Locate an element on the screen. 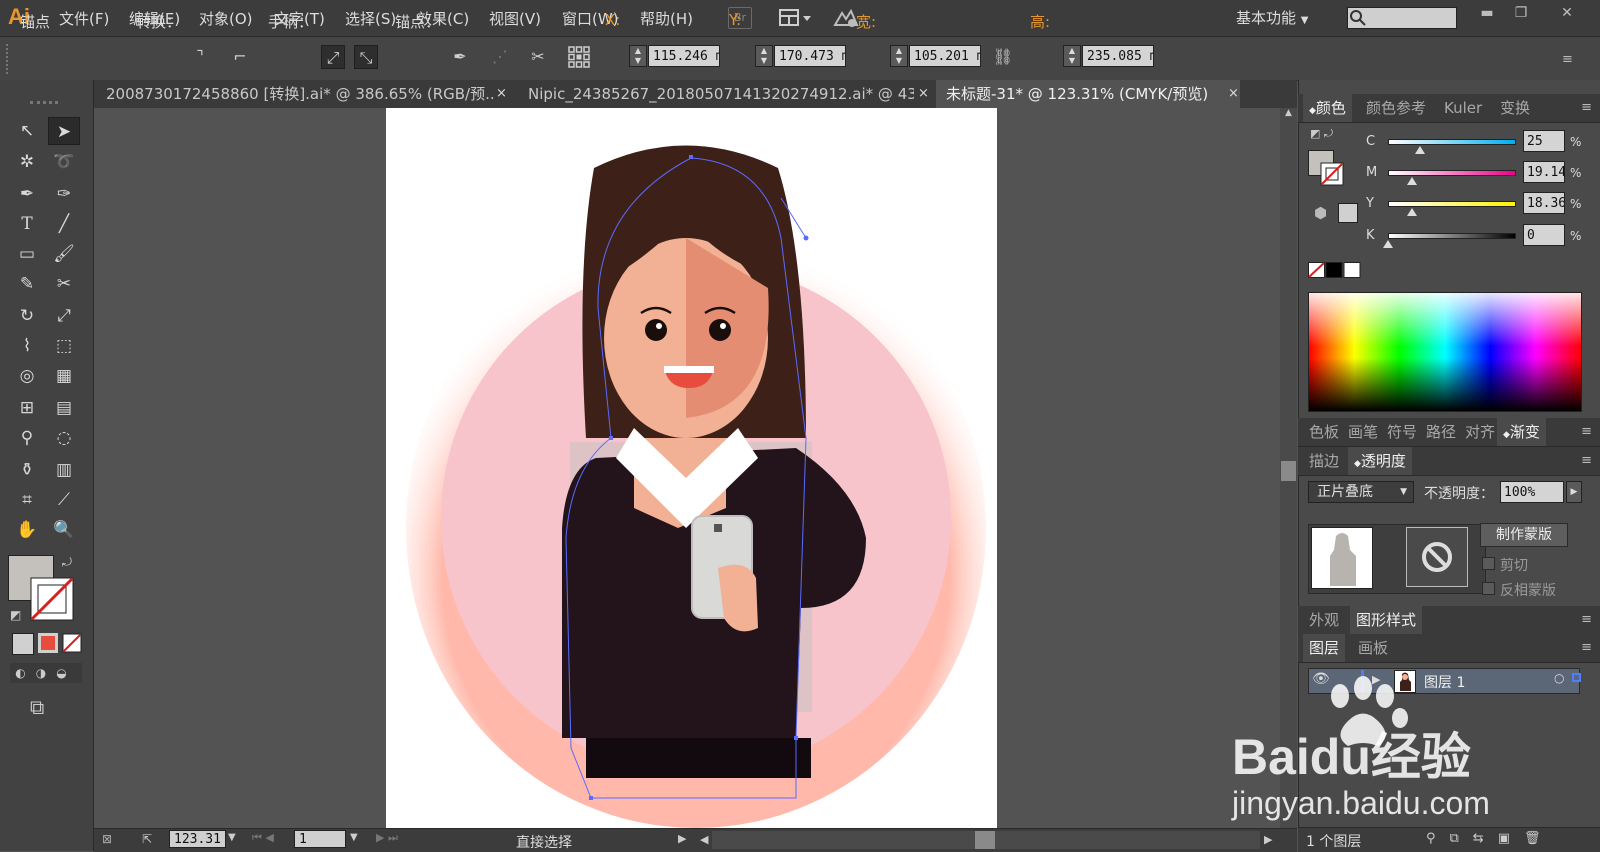 This screenshot has height=852, width=1600. tab-swatches: 色板 is located at coordinates (1324, 432).